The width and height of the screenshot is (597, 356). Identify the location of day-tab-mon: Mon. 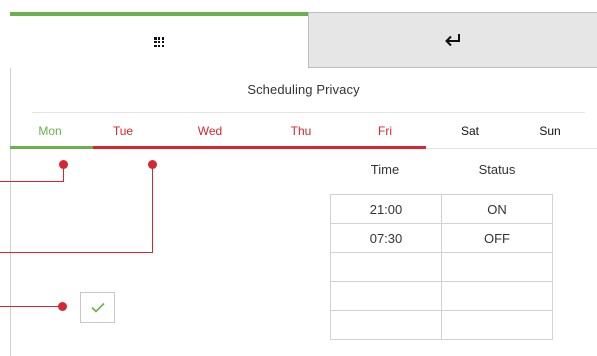
(50, 131).